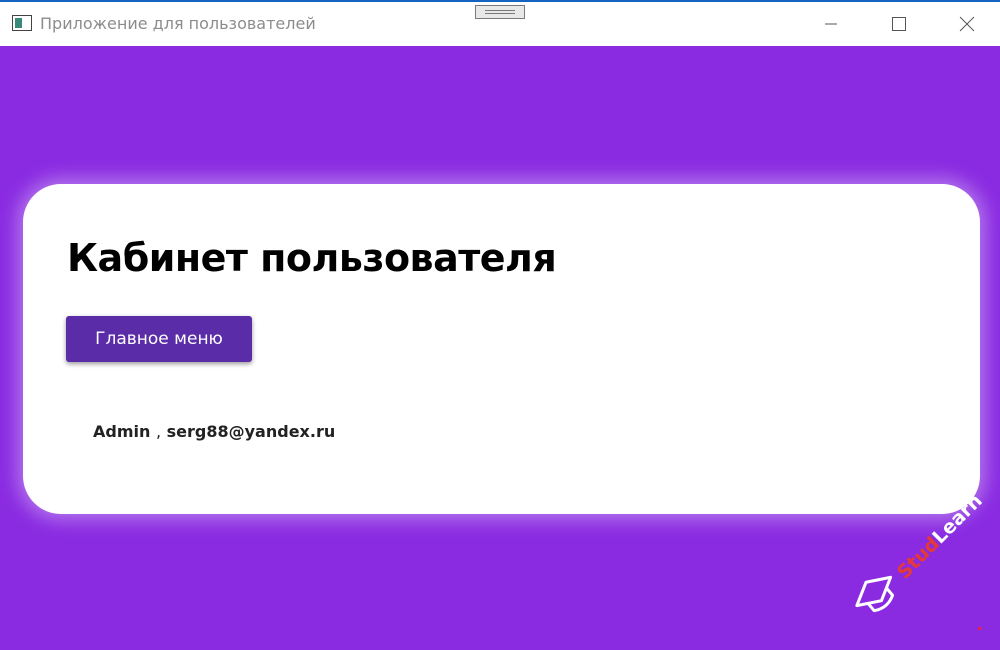 Image resolution: width=1000 pixels, height=650 pixels. Describe the element at coordinates (251, 431) in the screenshot. I see `user-email: serg88@yandex.ru` at that location.